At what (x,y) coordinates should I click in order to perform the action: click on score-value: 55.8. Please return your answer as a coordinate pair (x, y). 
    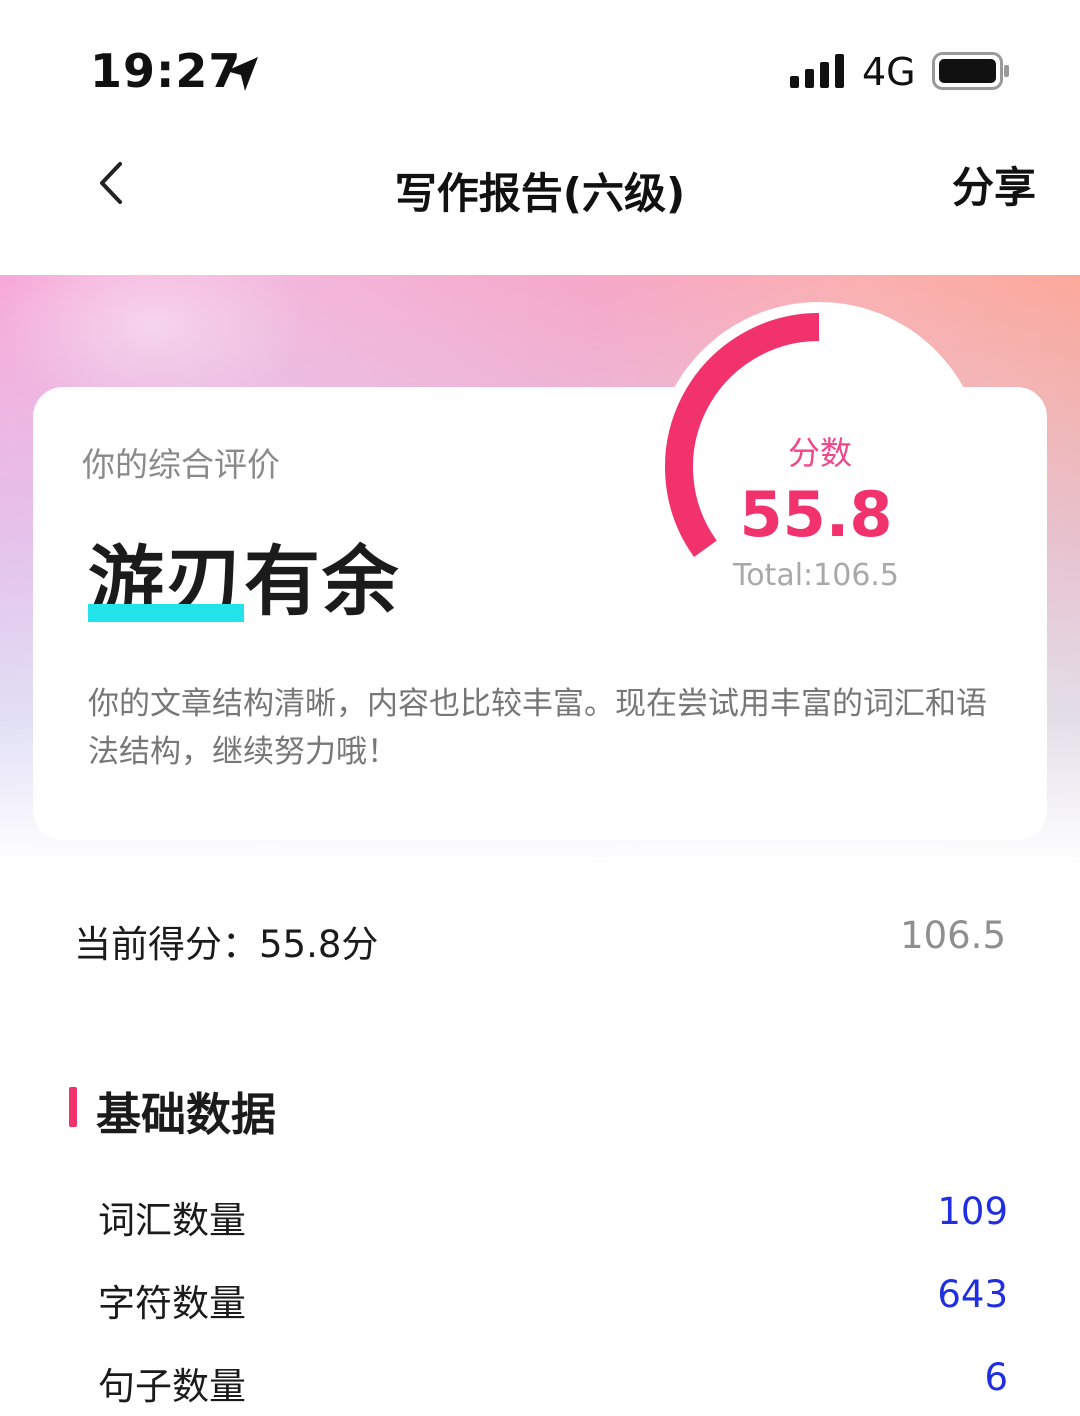
    Looking at the image, I should click on (816, 514).